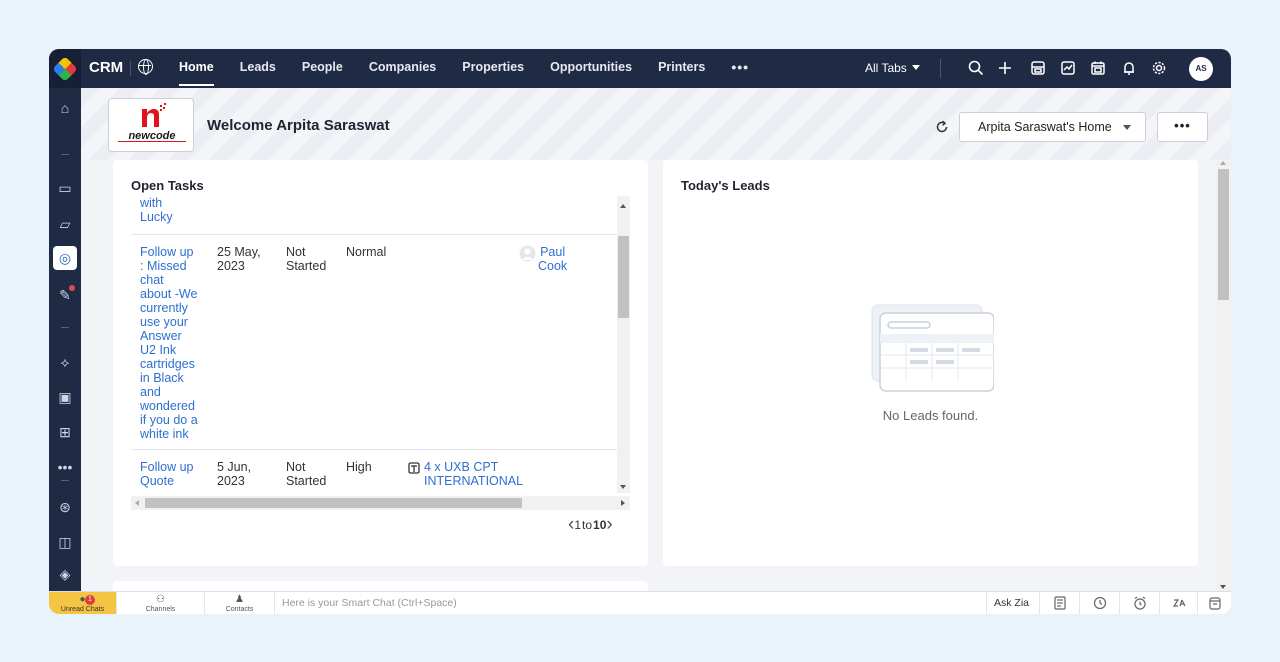  What do you see at coordinates (1038, 68) in the screenshot?
I see `marketplace-icon` at bounding box center [1038, 68].